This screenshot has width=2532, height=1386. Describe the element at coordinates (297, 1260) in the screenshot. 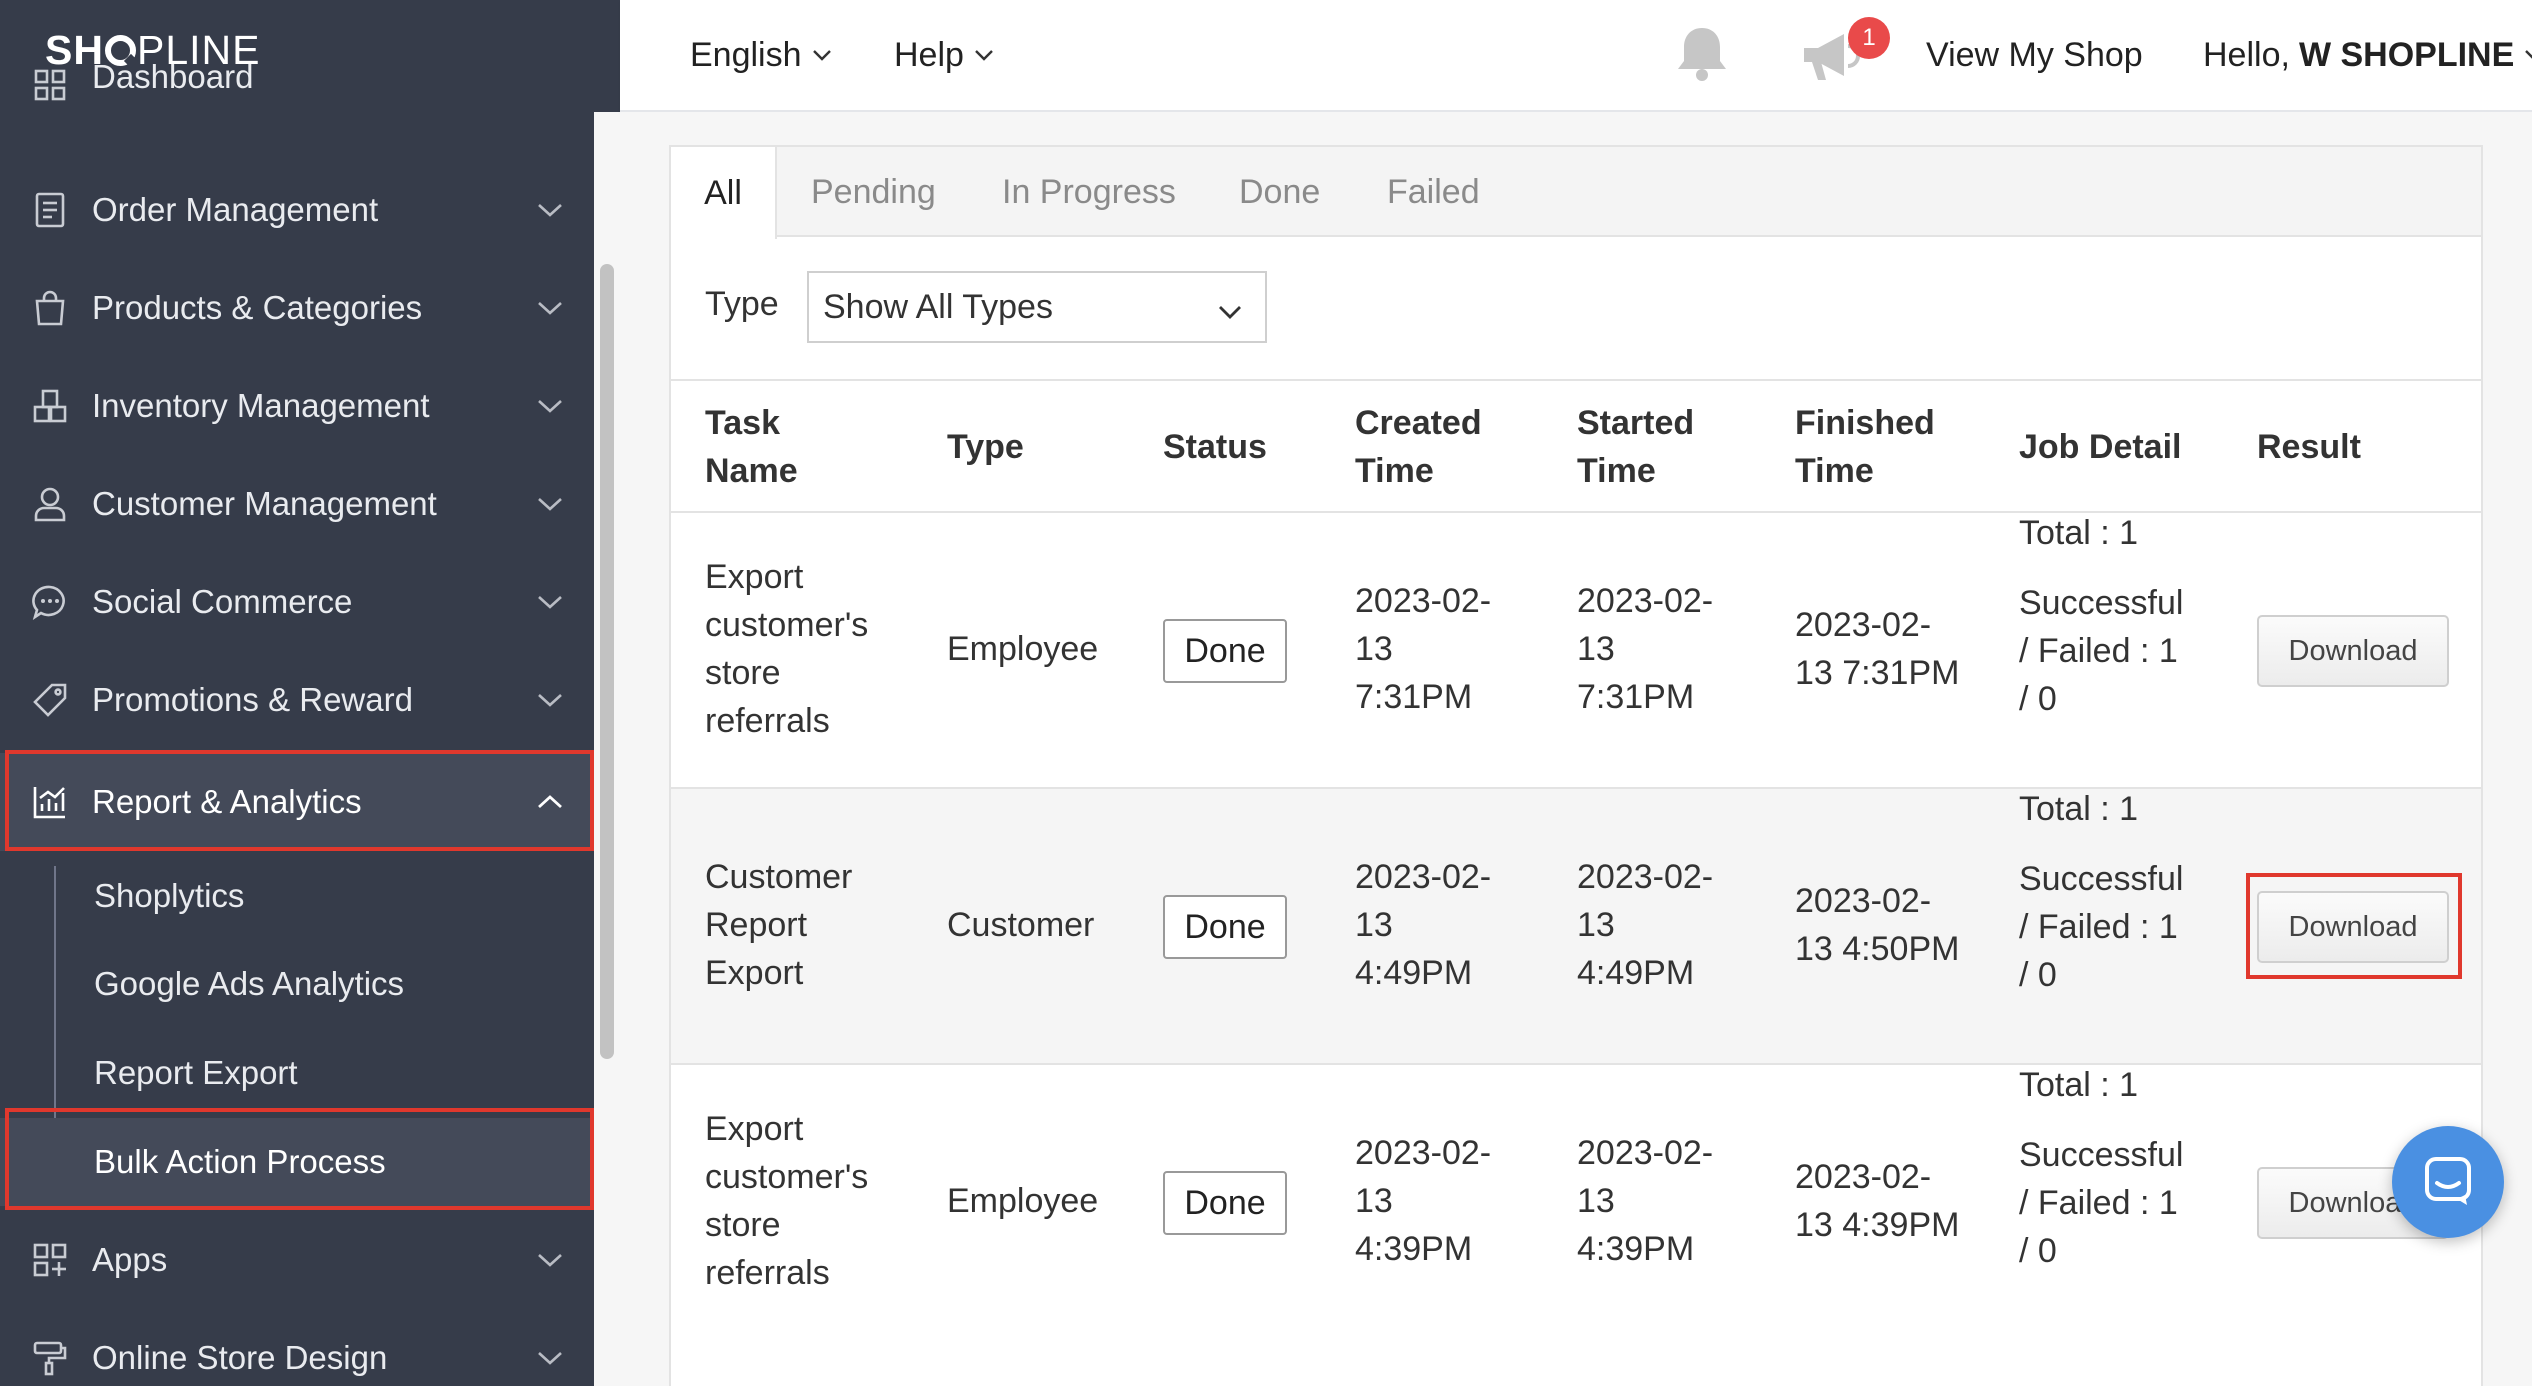

I see `sidebar-item-apps: Apps` at that location.